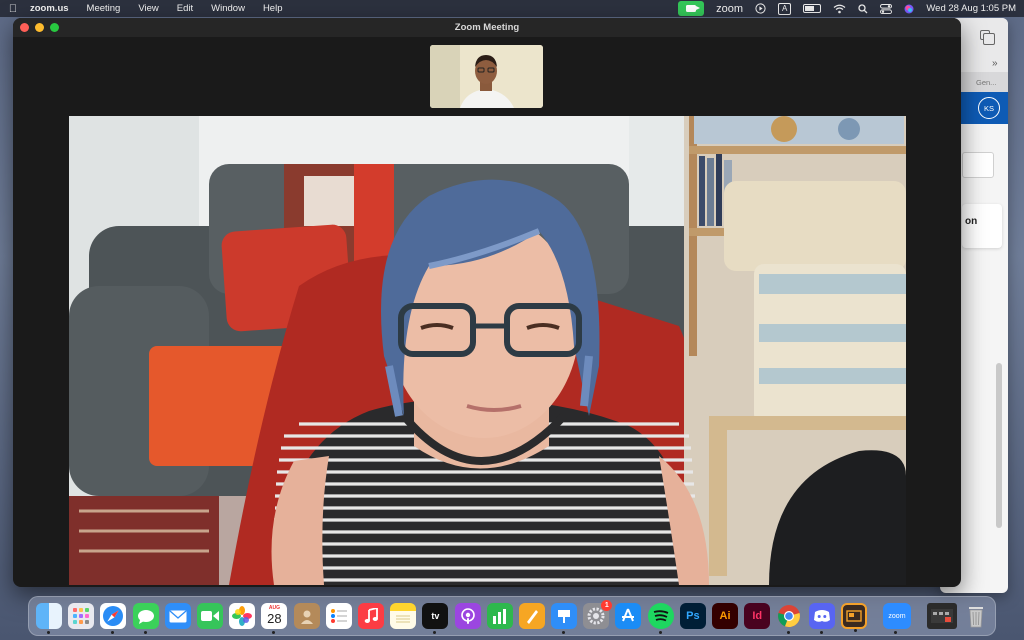 The width and height of the screenshot is (1024, 640). Describe the element at coordinates (760, 8) in the screenshot. I see `play-icon` at that location.